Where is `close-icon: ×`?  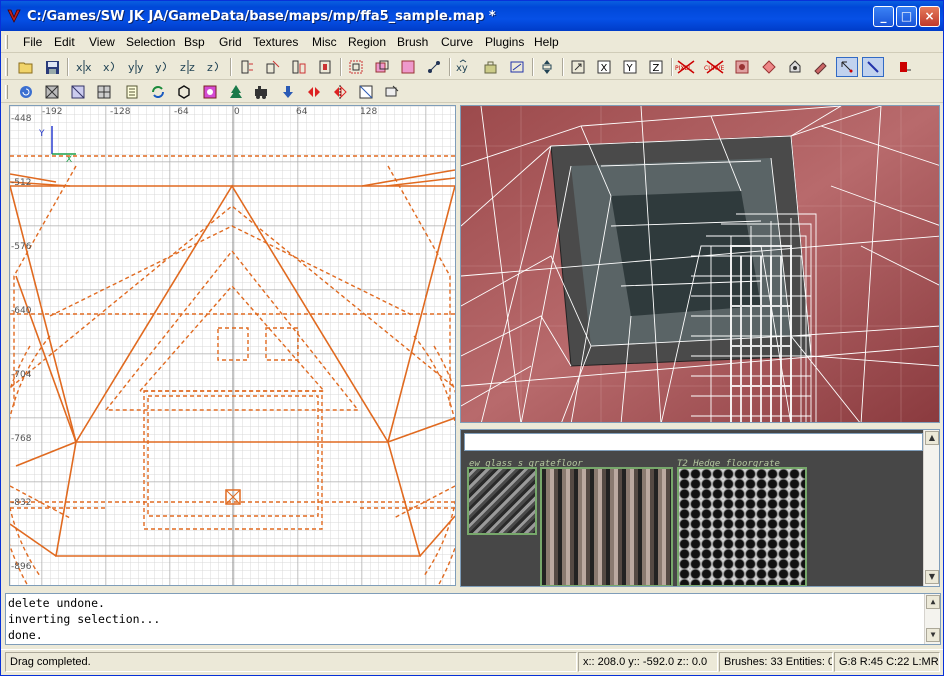 close-icon: × is located at coordinates (929, 16).